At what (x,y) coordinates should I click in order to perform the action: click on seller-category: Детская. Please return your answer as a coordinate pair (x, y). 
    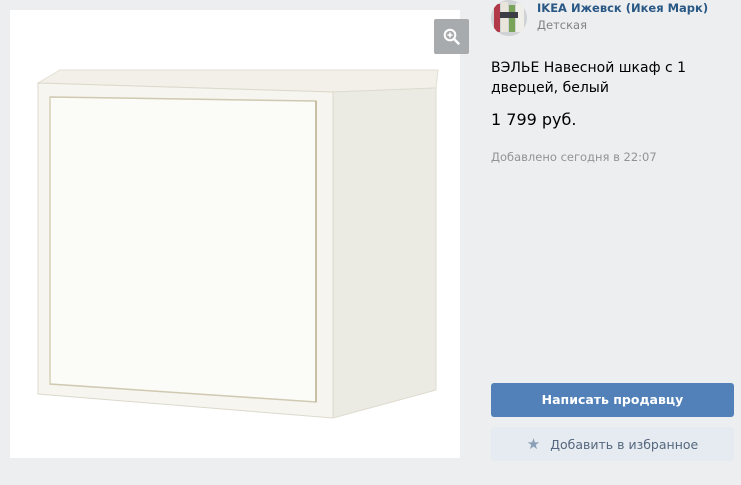
    Looking at the image, I should click on (562, 25).